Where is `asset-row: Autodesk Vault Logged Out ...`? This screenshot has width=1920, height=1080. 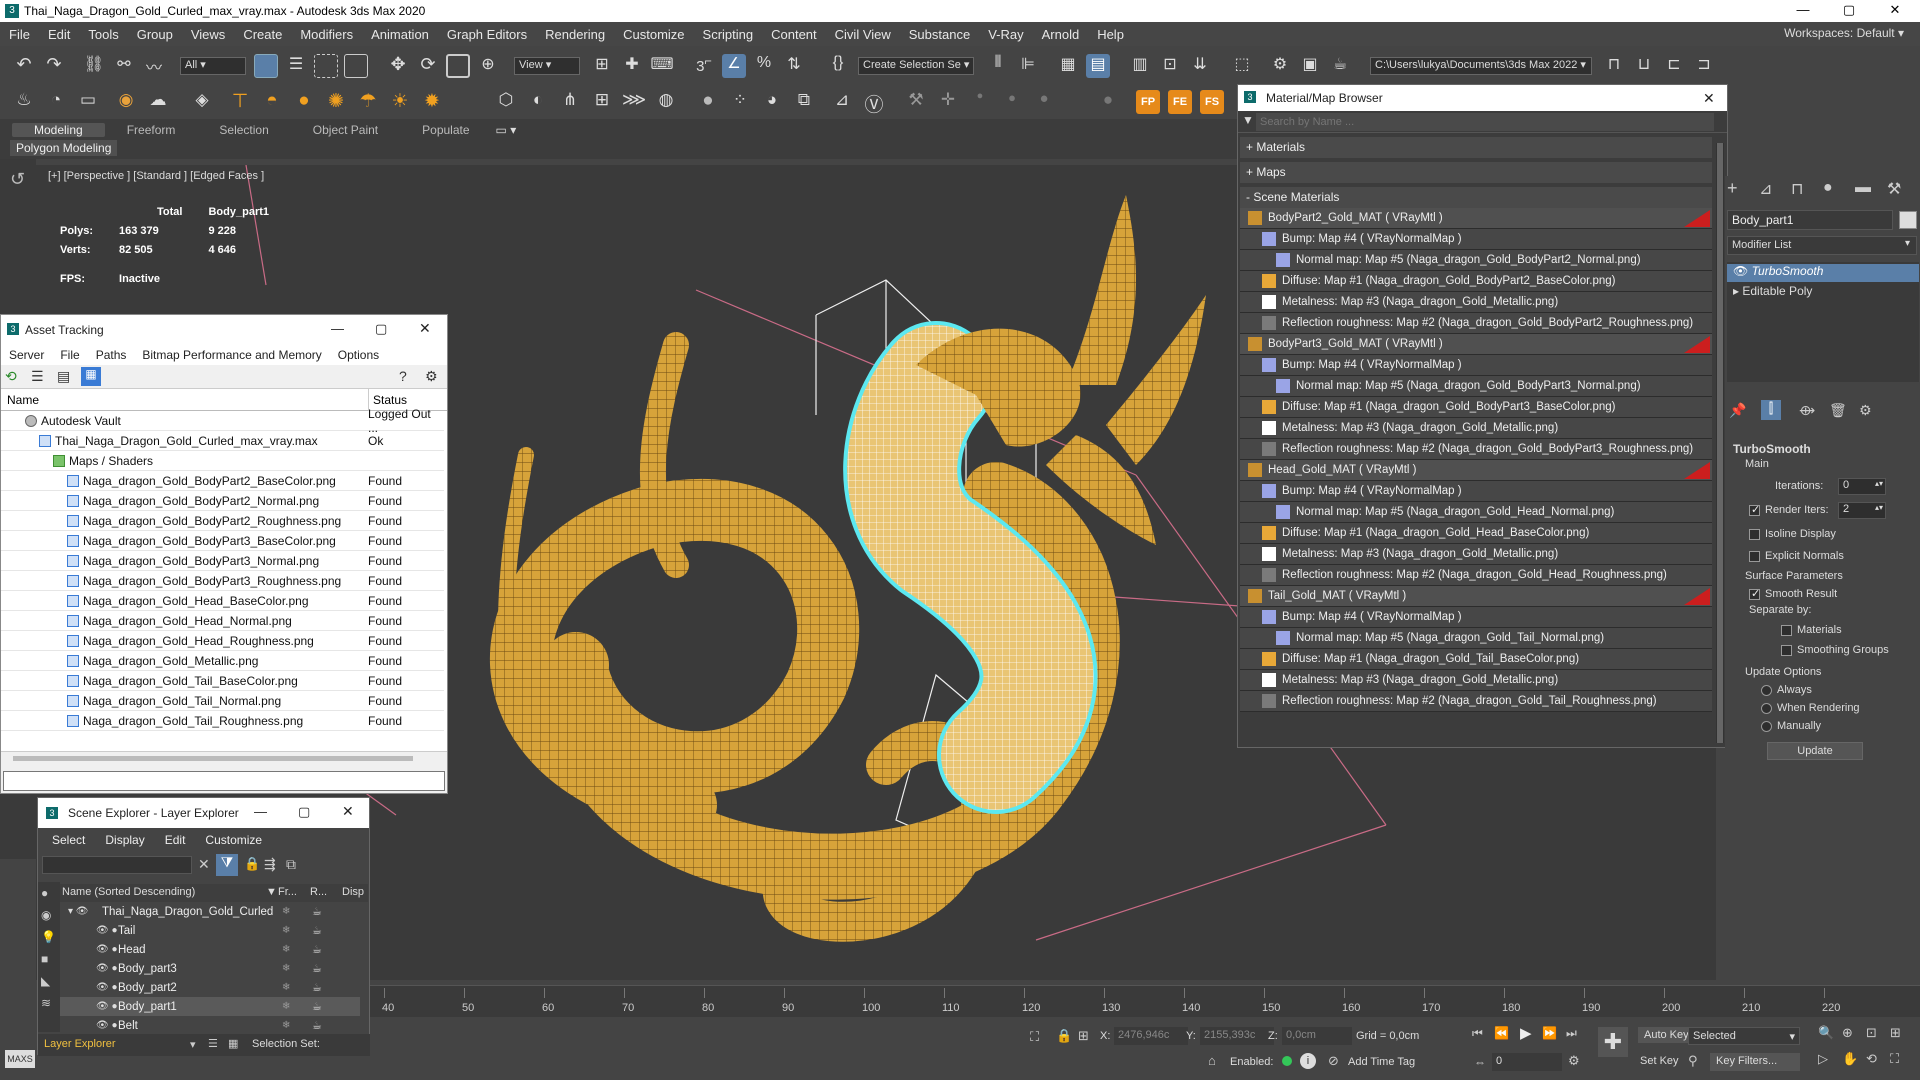 asset-row: Autodesk Vault Logged Out ... is located at coordinates (222, 421).